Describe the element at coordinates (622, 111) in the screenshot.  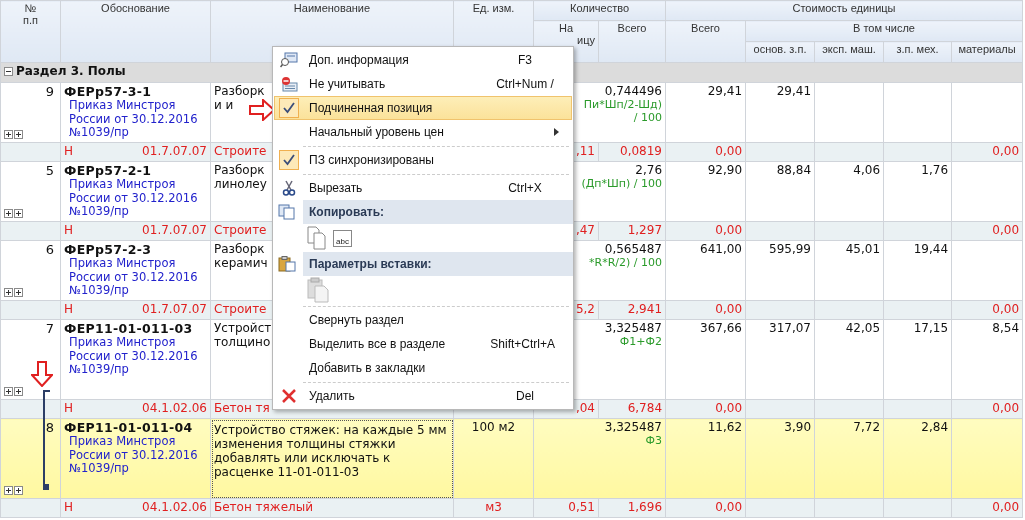
I see `quantity-formula: Пи*Шп/2-Шд) / 100` at that location.